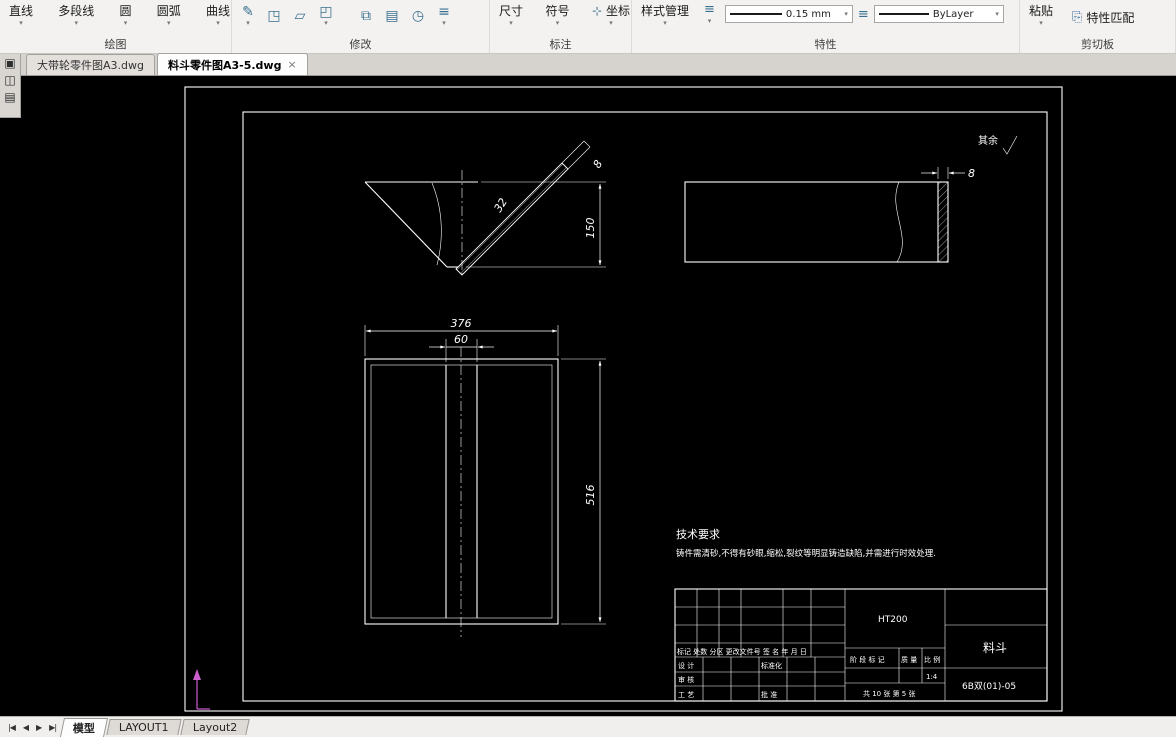 The height and width of the screenshot is (737, 1176). What do you see at coordinates (806, 543) in the screenshot?
I see `technical-requirements: 技术要求 铸件需清砂,不得有砂眼,缩松,裂纹等明显铸造缺陷,并需进行时效处理.` at bounding box center [806, 543].